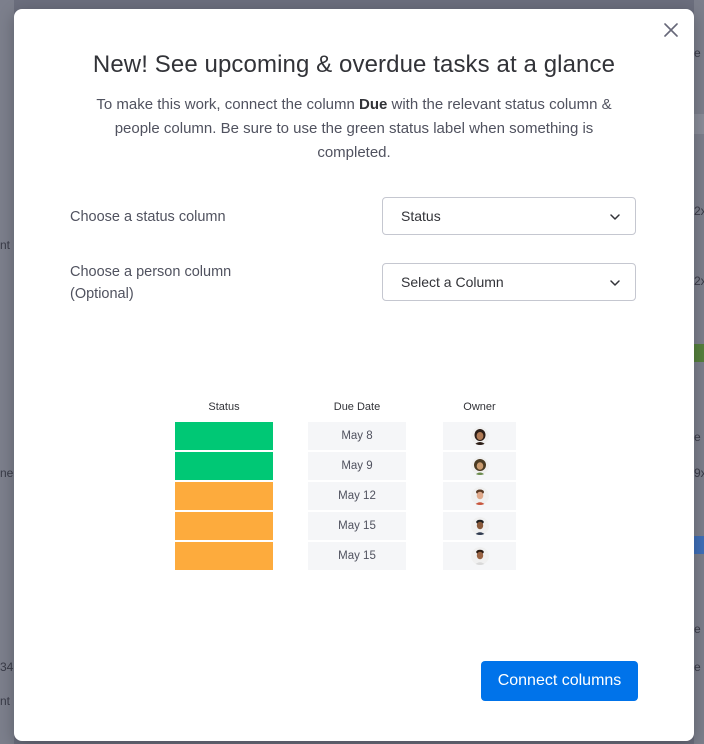  Describe the element at coordinates (357, 407) in the screenshot. I see `preview-header-due-date: Due Date` at that location.